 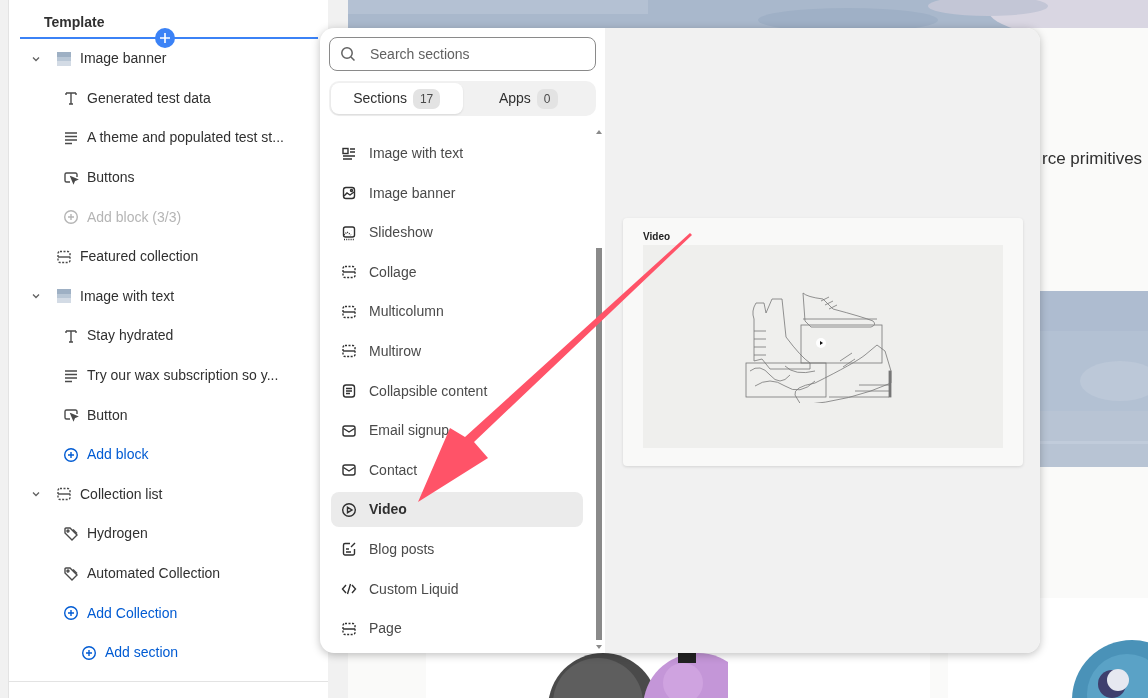 I want to click on block-item: Buttons, so click(x=111, y=178).